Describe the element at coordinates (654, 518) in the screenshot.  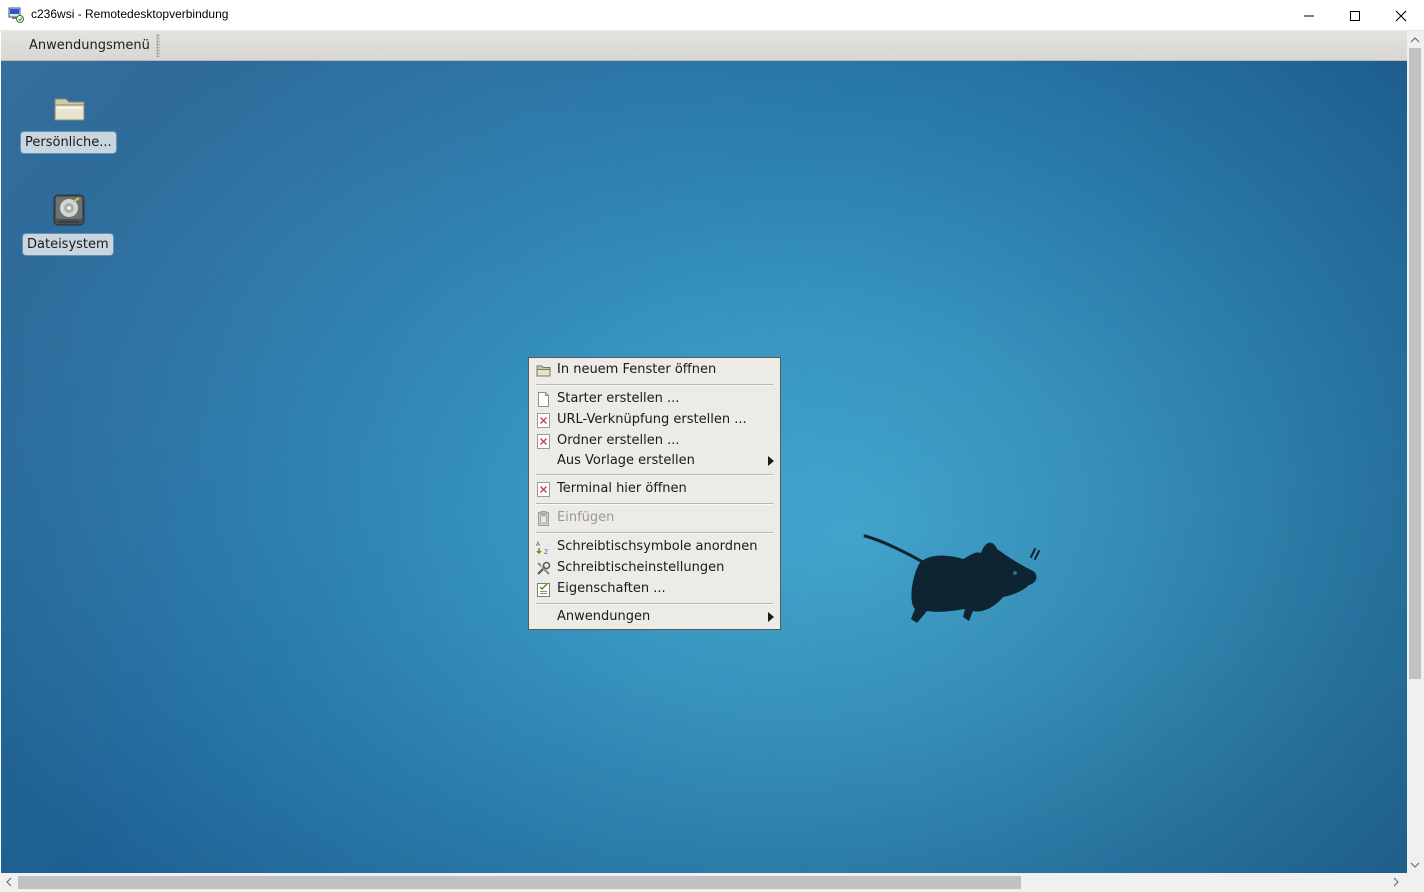
I see `menu-item-paste: Einfügen` at that location.